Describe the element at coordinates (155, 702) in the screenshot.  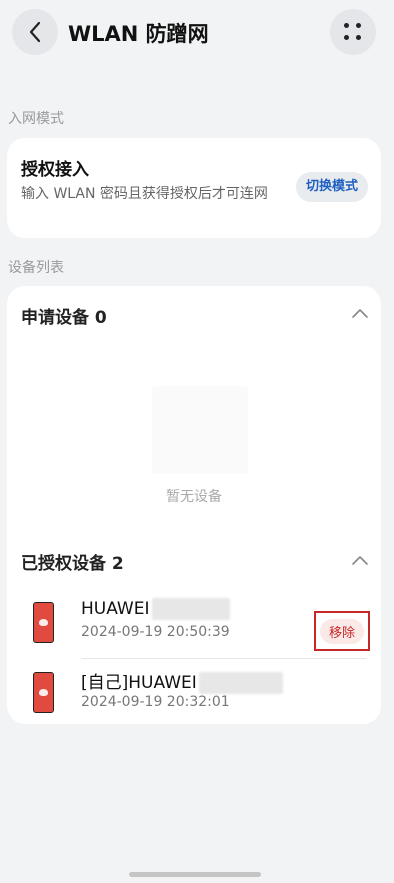
I see `device-time: 2024-09-19 20:32:01` at that location.